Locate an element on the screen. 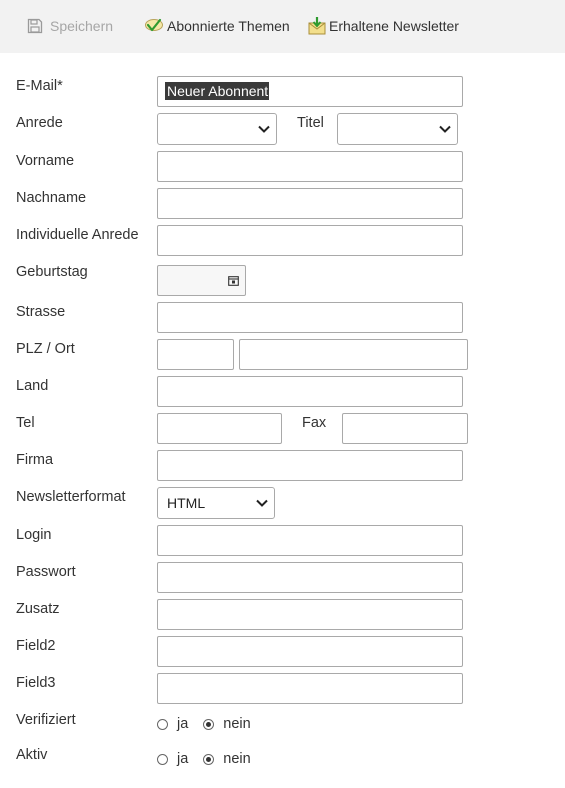 This screenshot has width=565, height=788. firstname-label: Vorname is located at coordinates (45, 161).